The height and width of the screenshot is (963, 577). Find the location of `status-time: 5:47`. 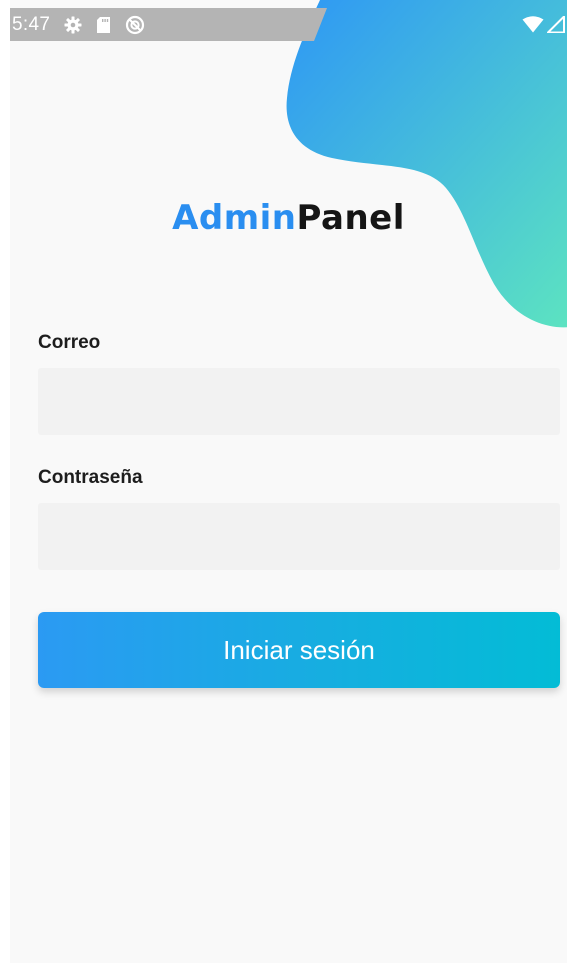

status-time: 5:47 is located at coordinates (31, 24).